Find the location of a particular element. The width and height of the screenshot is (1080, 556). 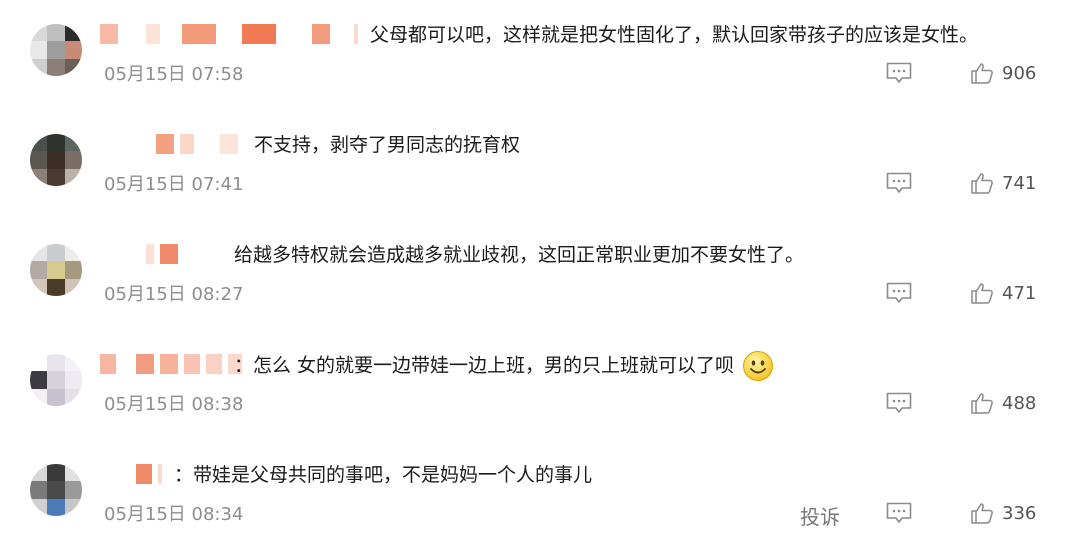

smiley-face-icon is located at coordinates (758, 366).